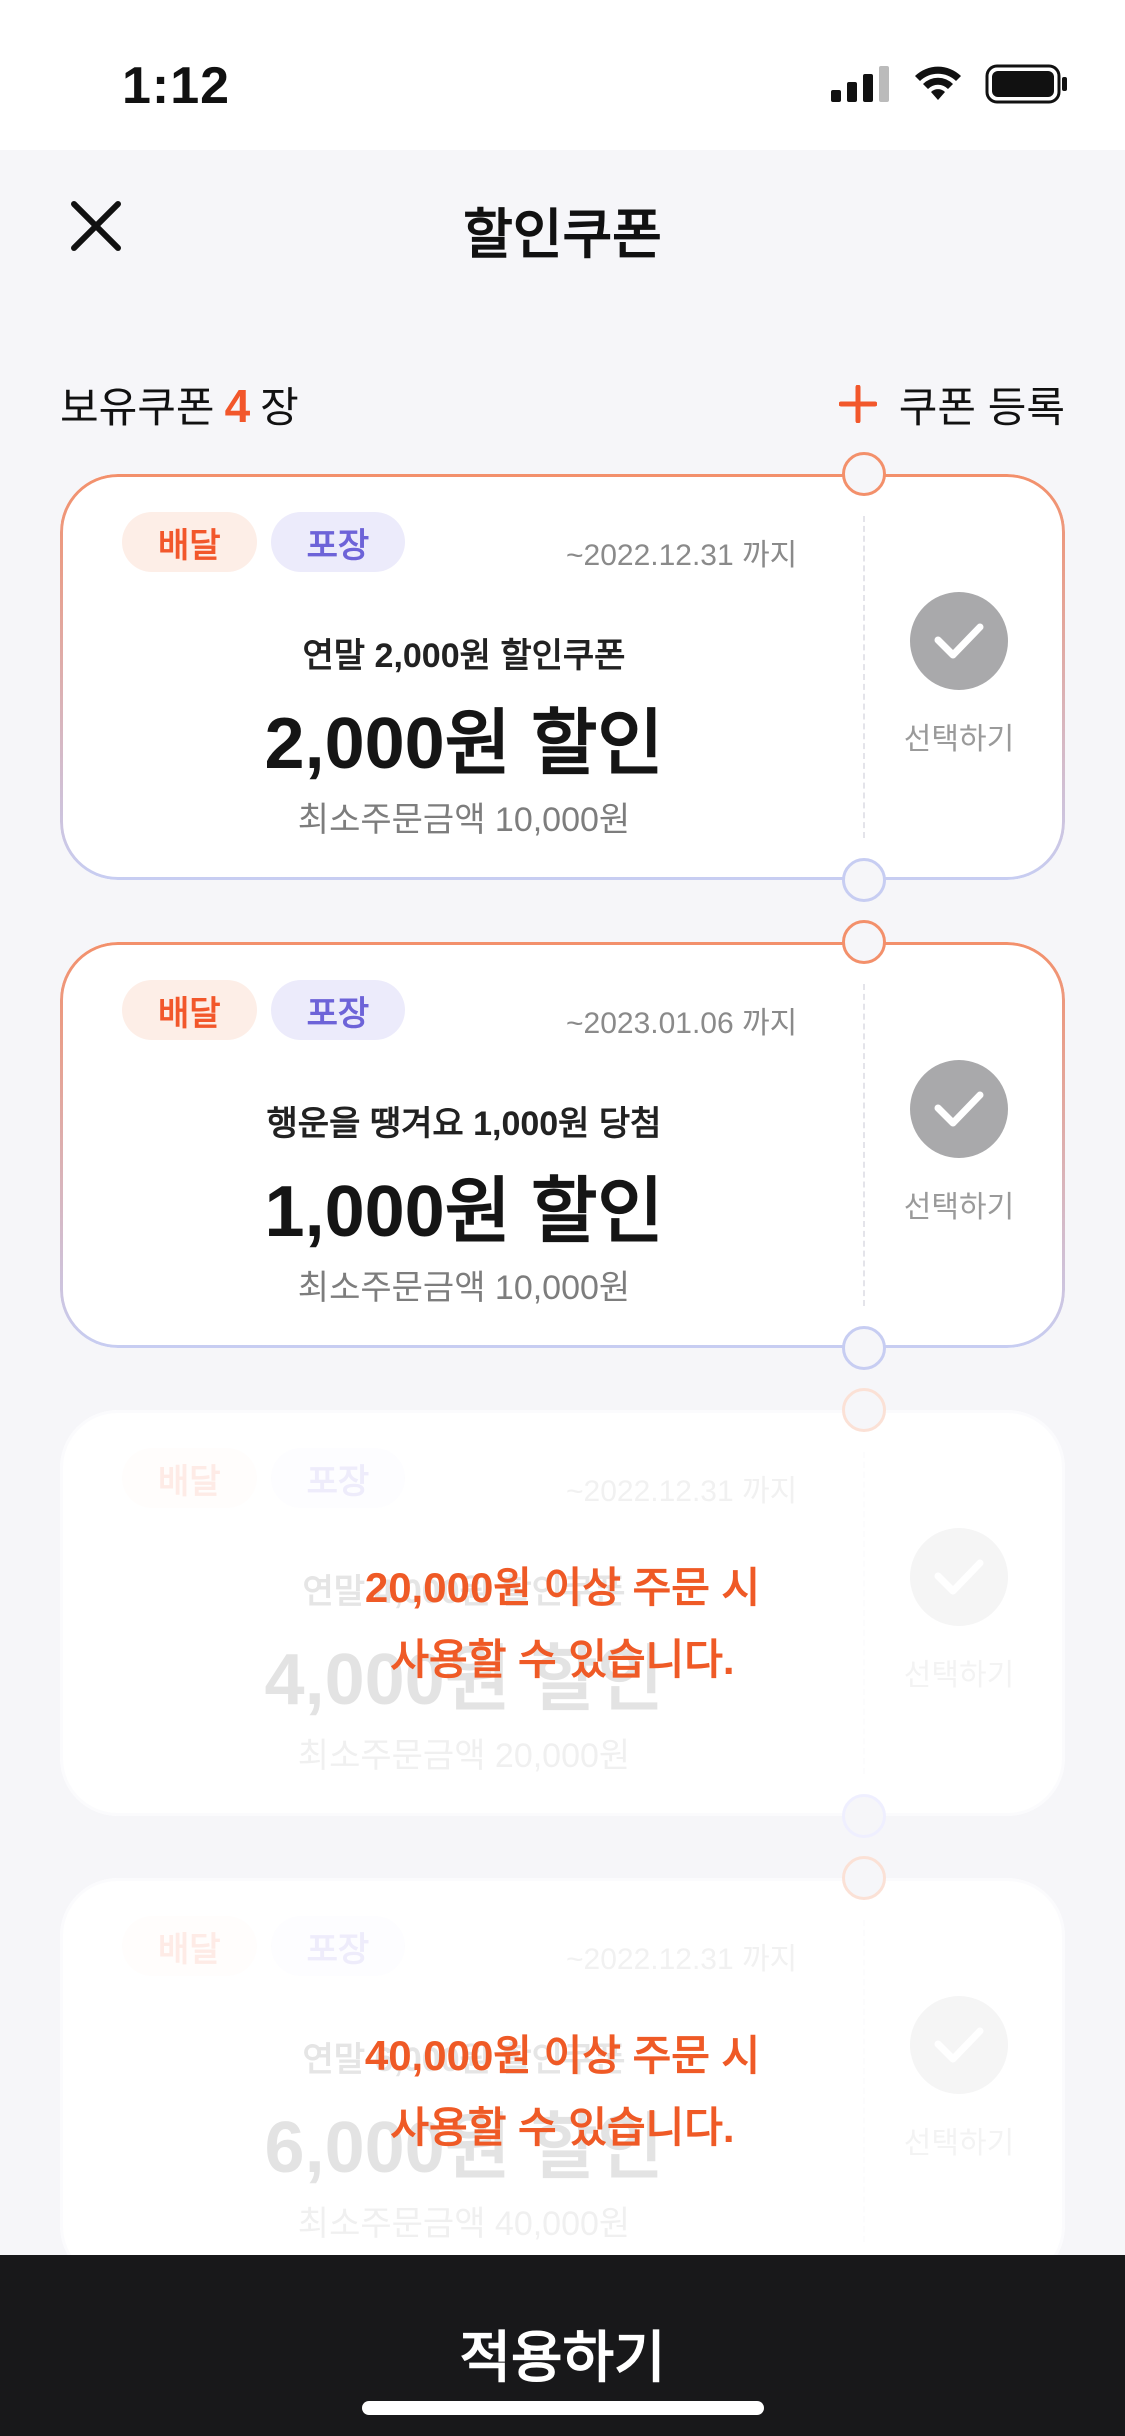 The image size is (1125, 2436). Describe the element at coordinates (176, 86) in the screenshot. I see `status-time: 1:12` at that location.